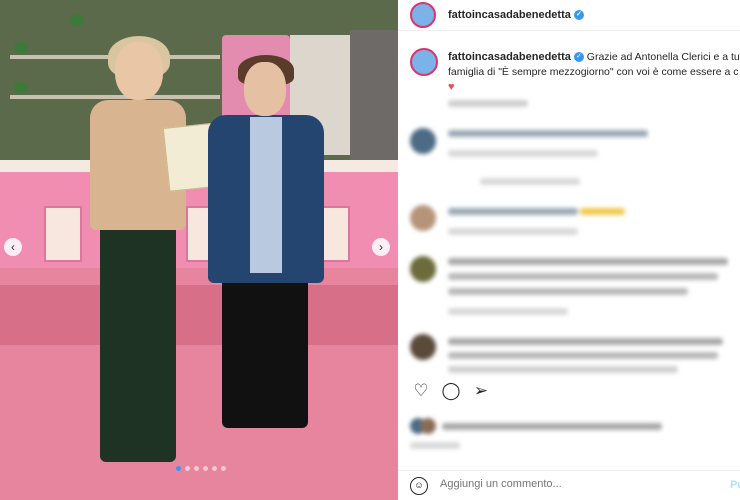 This screenshot has width=740, height=500. I want to click on liker-avatar, so click(428, 426).